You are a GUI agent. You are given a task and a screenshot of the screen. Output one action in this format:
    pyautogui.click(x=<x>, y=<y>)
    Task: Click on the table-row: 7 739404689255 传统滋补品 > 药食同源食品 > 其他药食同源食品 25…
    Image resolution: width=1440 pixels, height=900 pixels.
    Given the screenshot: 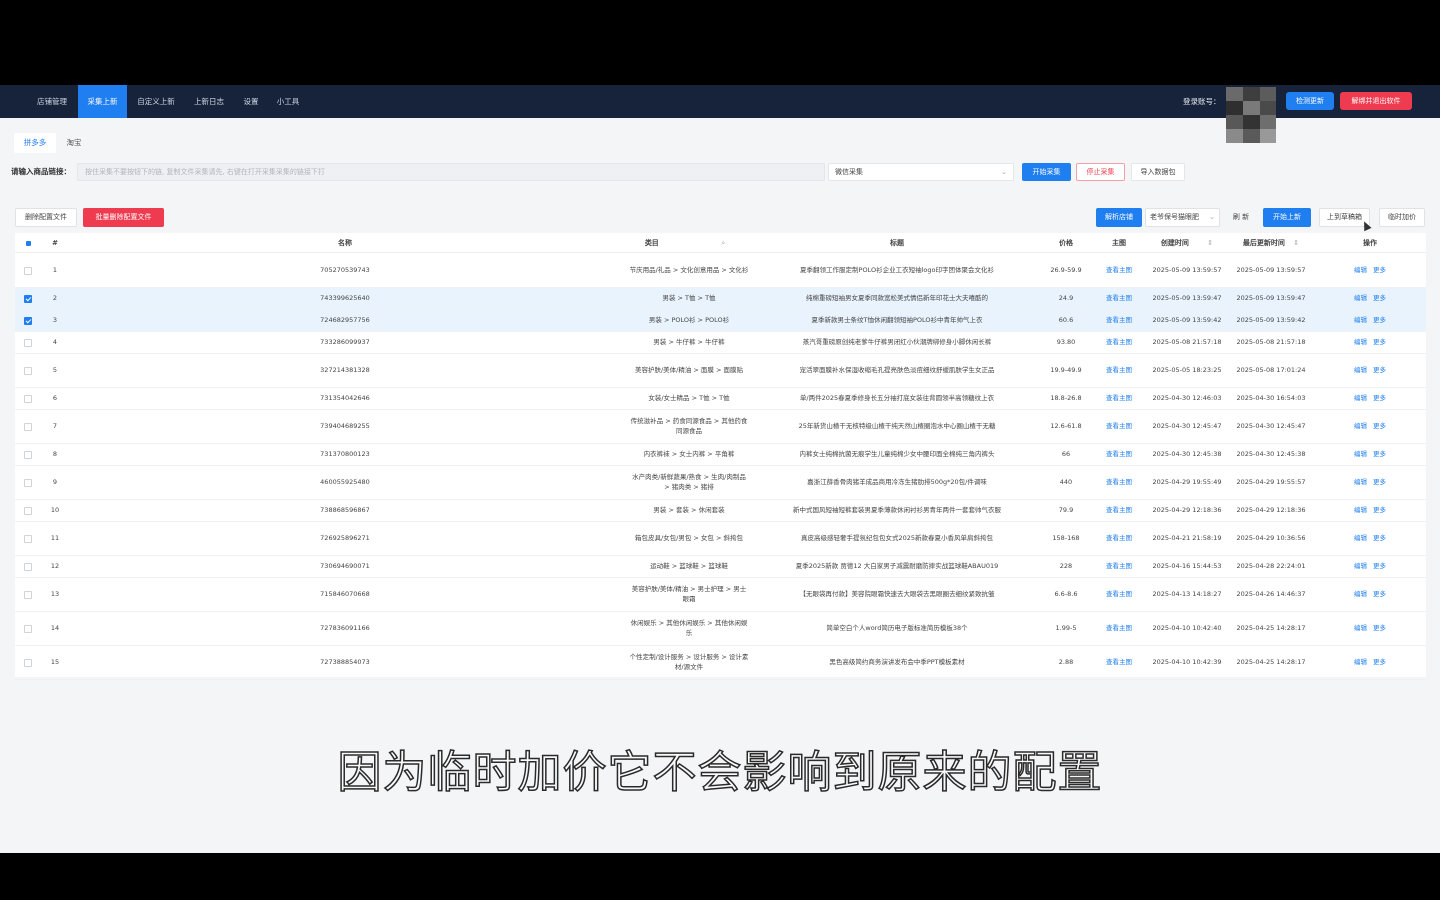 What is the action you would take?
    pyautogui.click(x=720, y=427)
    